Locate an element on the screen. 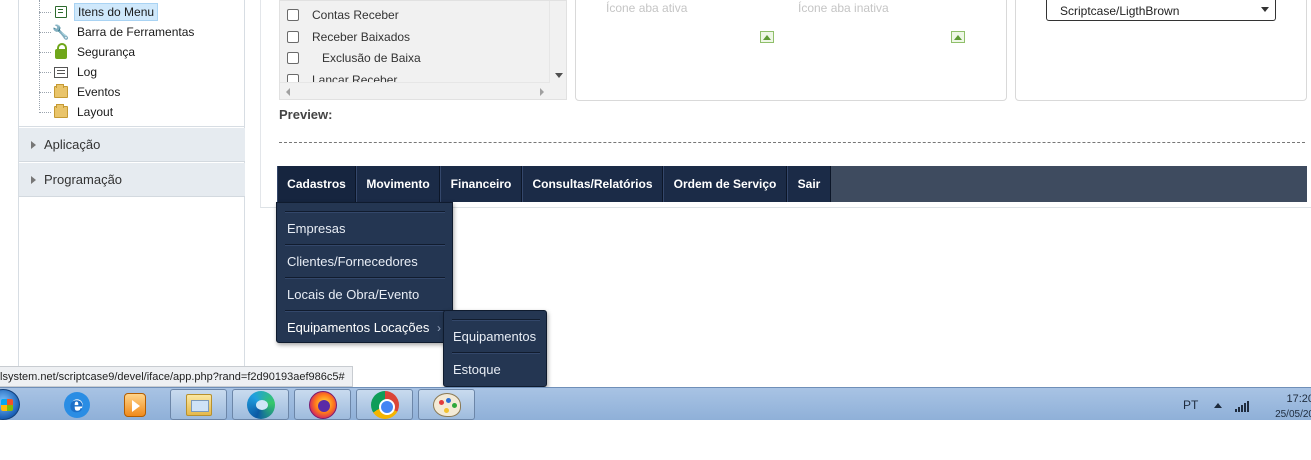 The height and width of the screenshot is (460, 1311). network-signal-icon is located at coordinates (1243, 406).